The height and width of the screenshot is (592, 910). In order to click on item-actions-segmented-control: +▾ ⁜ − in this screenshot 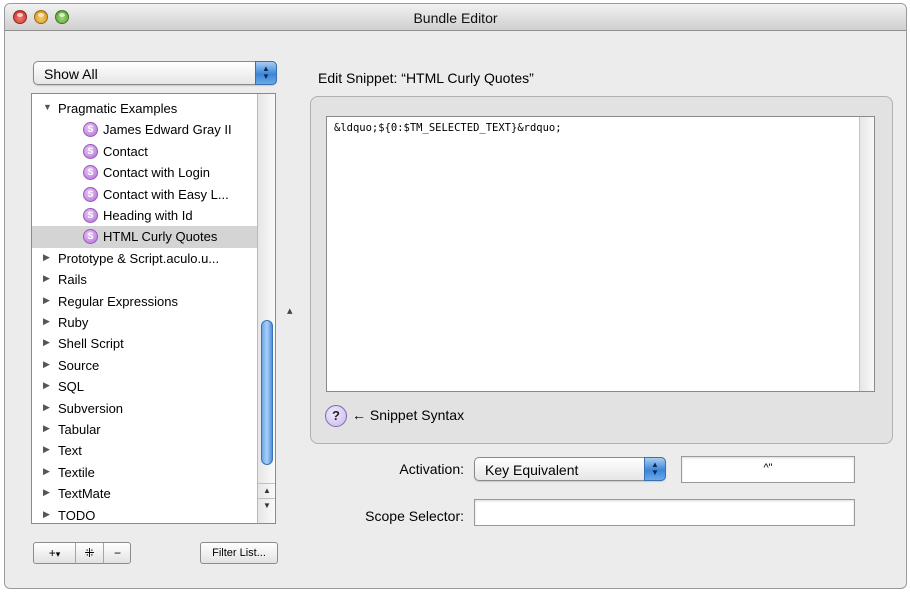, I will do `click(82, 553)`.